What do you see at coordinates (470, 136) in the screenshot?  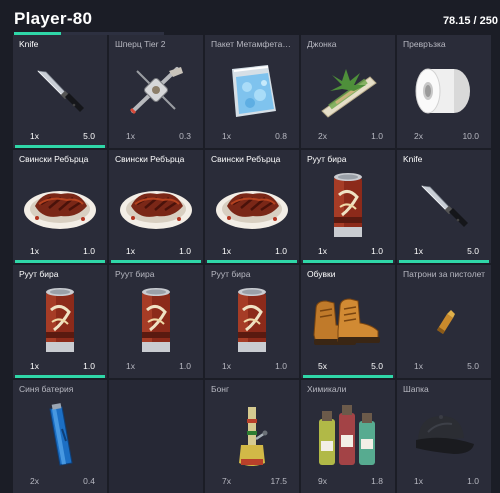 I see `item-weight: 10.0` at bounding box center [470, 136].